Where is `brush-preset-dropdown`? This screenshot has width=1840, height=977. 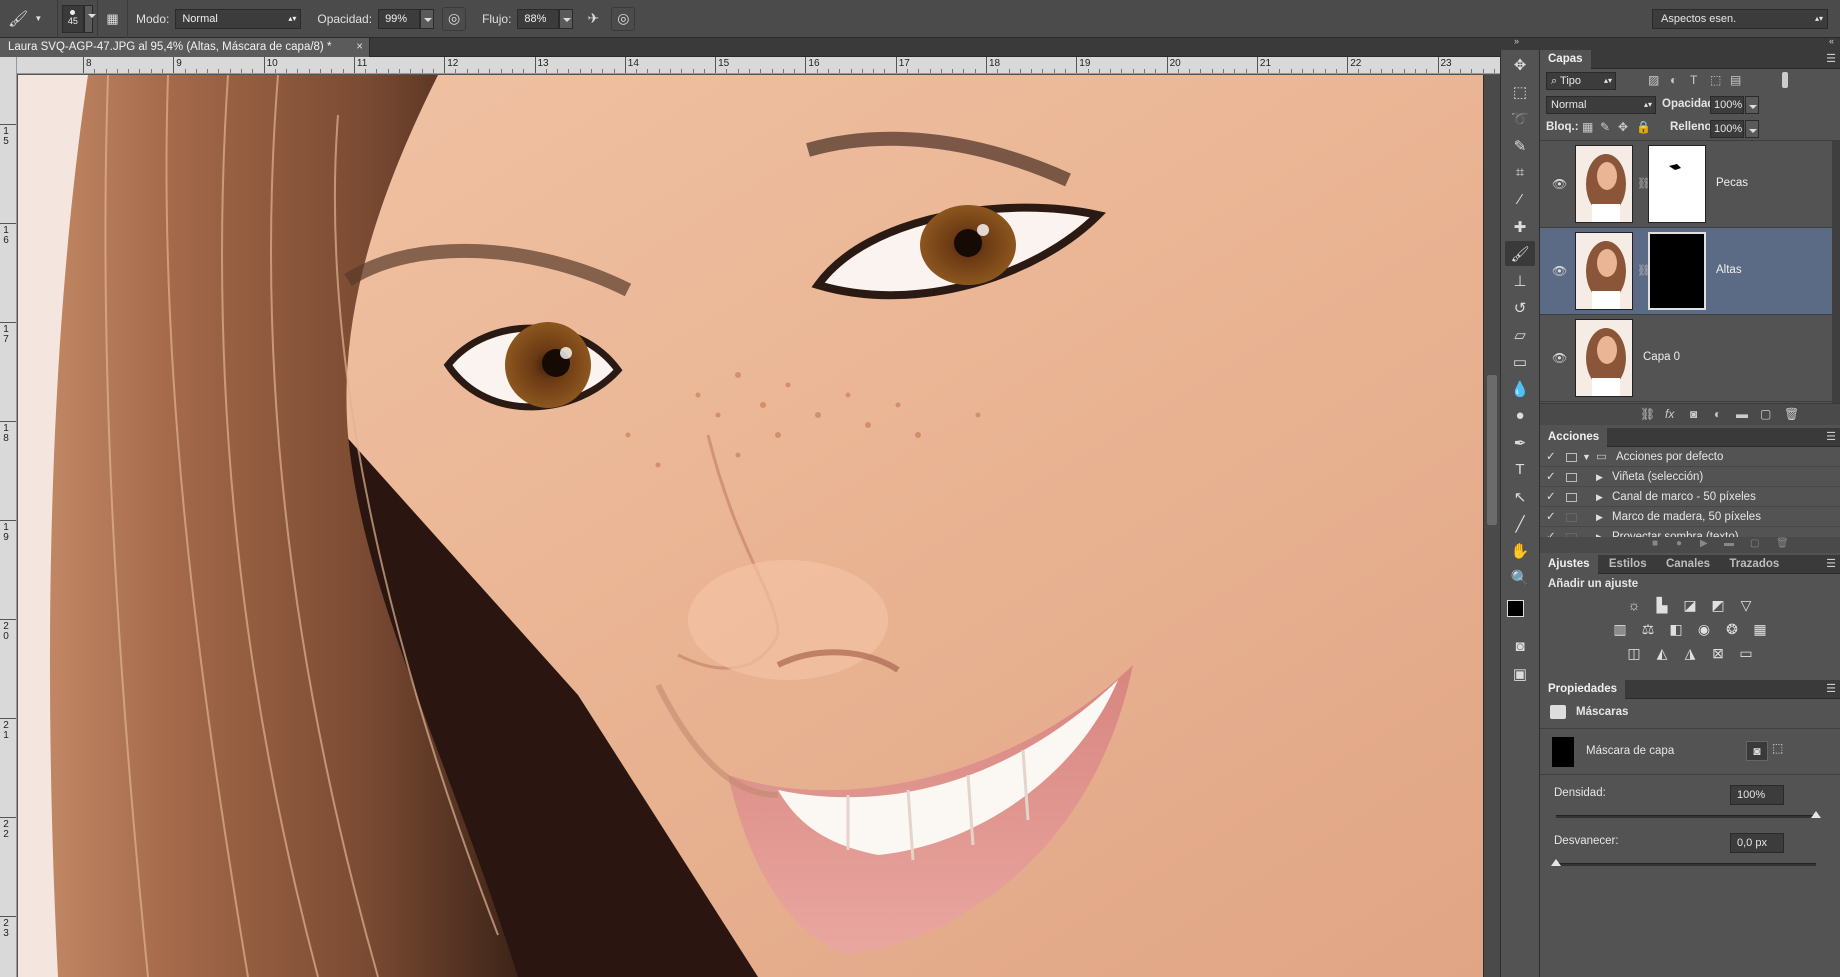
brush-preset-dropdown is located at coordinates (90, 18).